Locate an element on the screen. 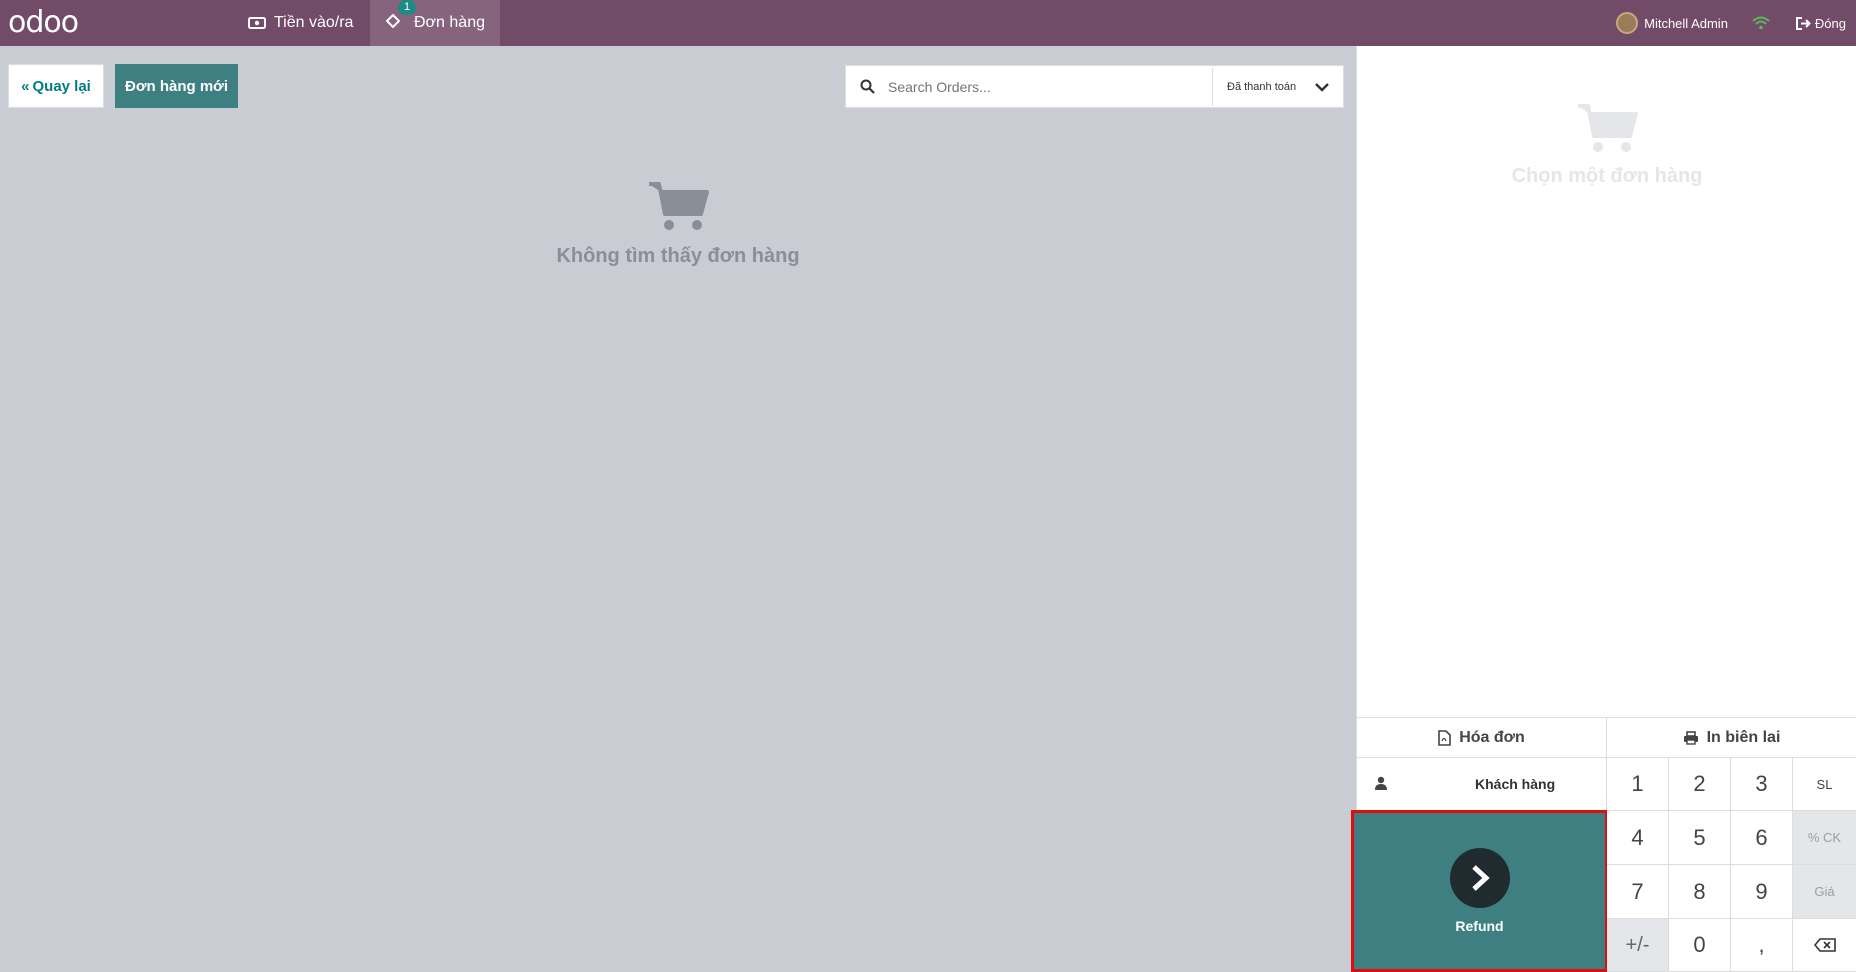 The height and width of the screenshot is (972, 1856). print-receipt-button: In biên lai is located at coordinates (1731, 738).